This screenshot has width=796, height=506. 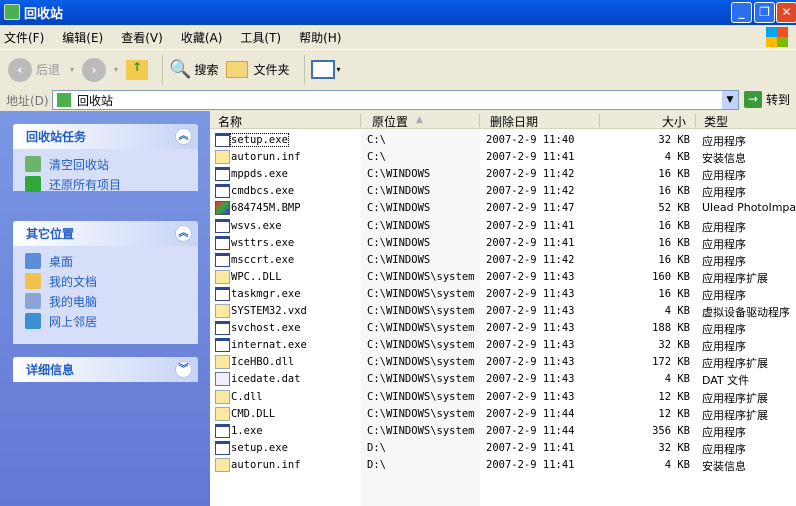 I want to click on file-row: setup.exe C:\ 2007-2-9 11:40 32 KB 应用程序, so click(x=503, y=140).